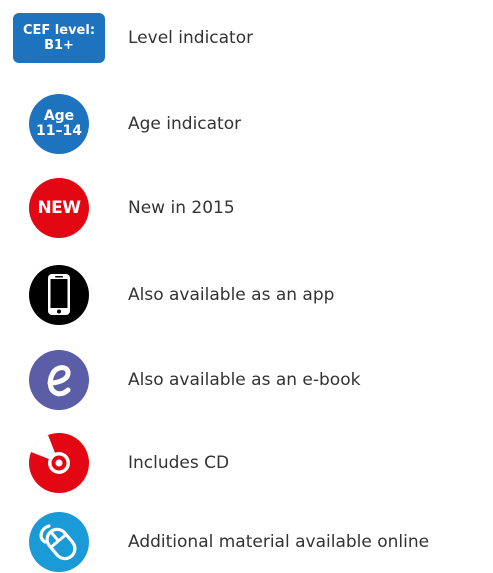  Describe the element at coordinates (246, 124) in the screenshot. I see `legend-item-age: Age 11–14 Age indicator` at that location.